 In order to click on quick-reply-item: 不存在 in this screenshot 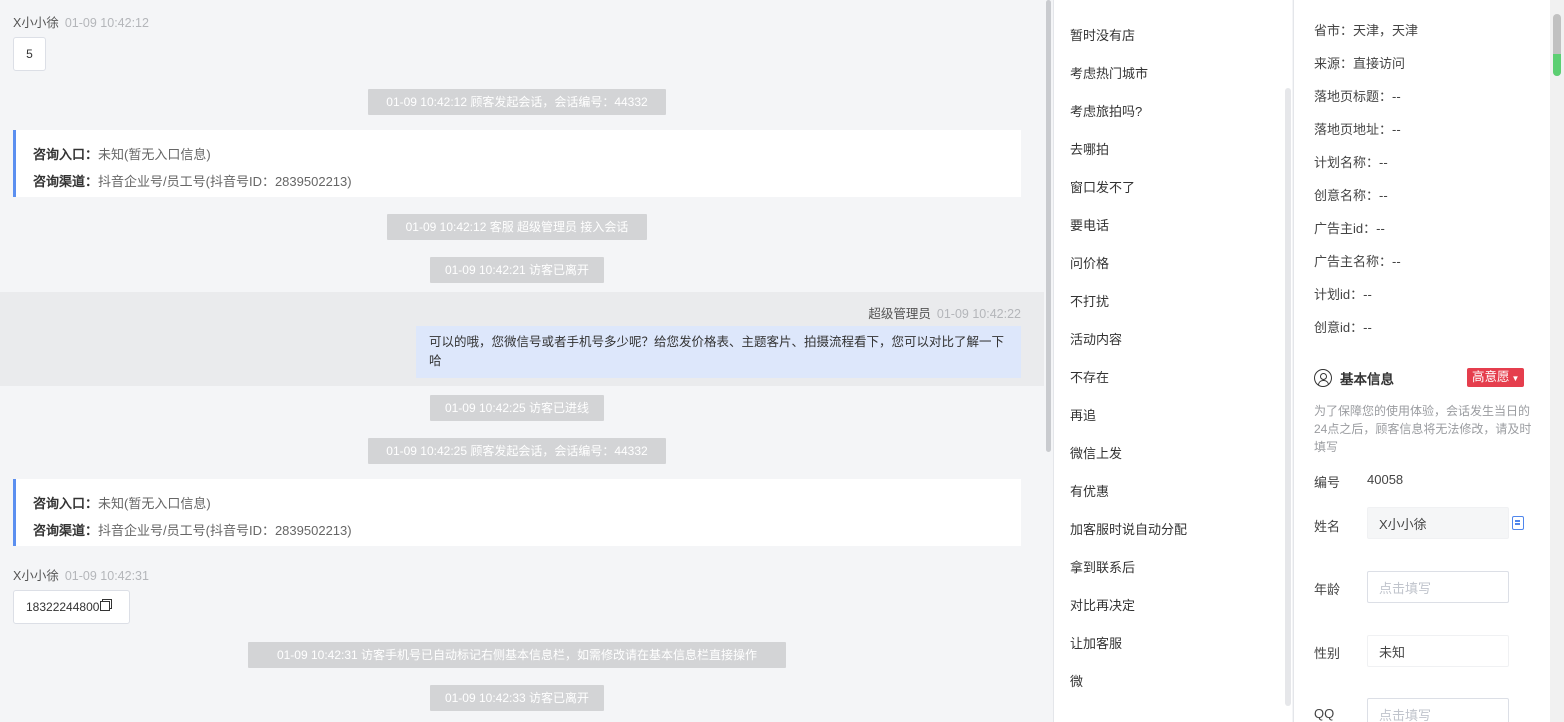, I will do `click(1089, 376)`.